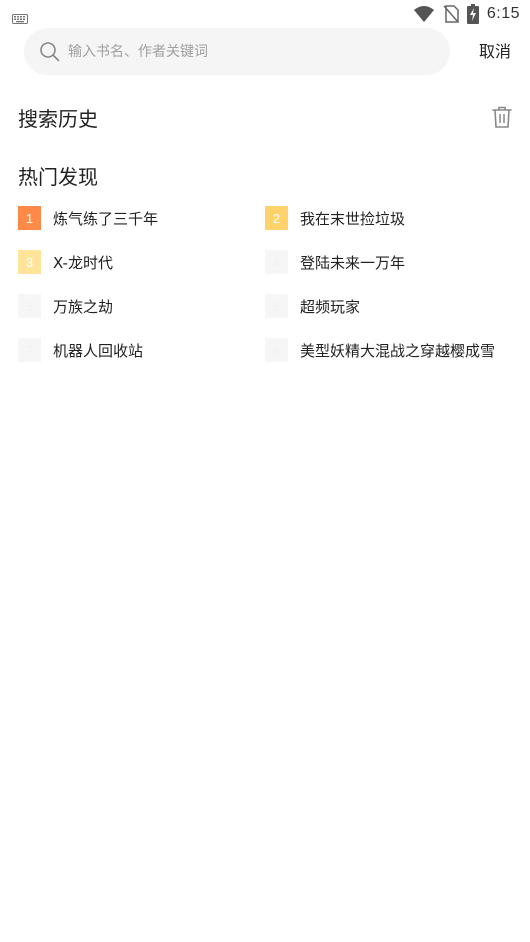 This screenshot has height=942, width=530. What do you see at coordinates (253, 51) in the screenshot?
I see `search-input` at bounding box center [253, 51].